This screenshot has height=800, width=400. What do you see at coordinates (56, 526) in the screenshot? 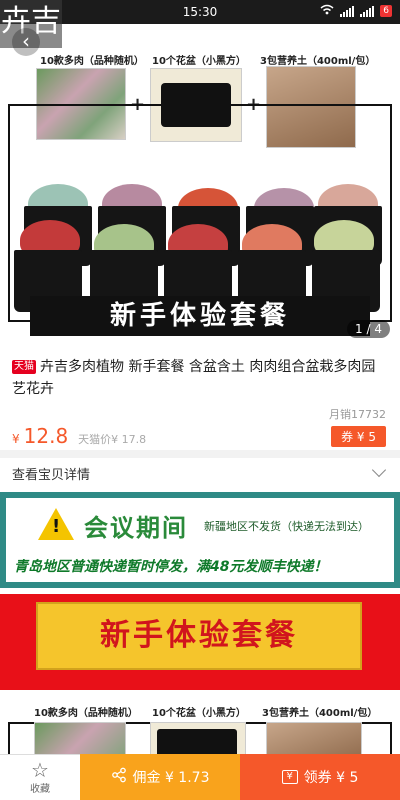
I see `exclamation-icon: !` at bounding box center [56, 526].